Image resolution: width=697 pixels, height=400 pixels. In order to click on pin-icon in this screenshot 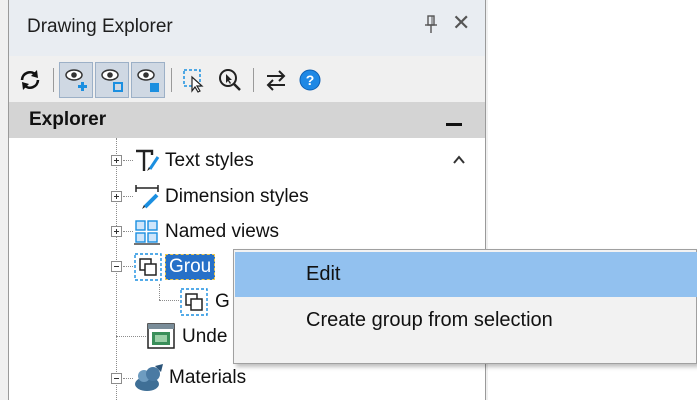, I will do `click(431, 25)`.